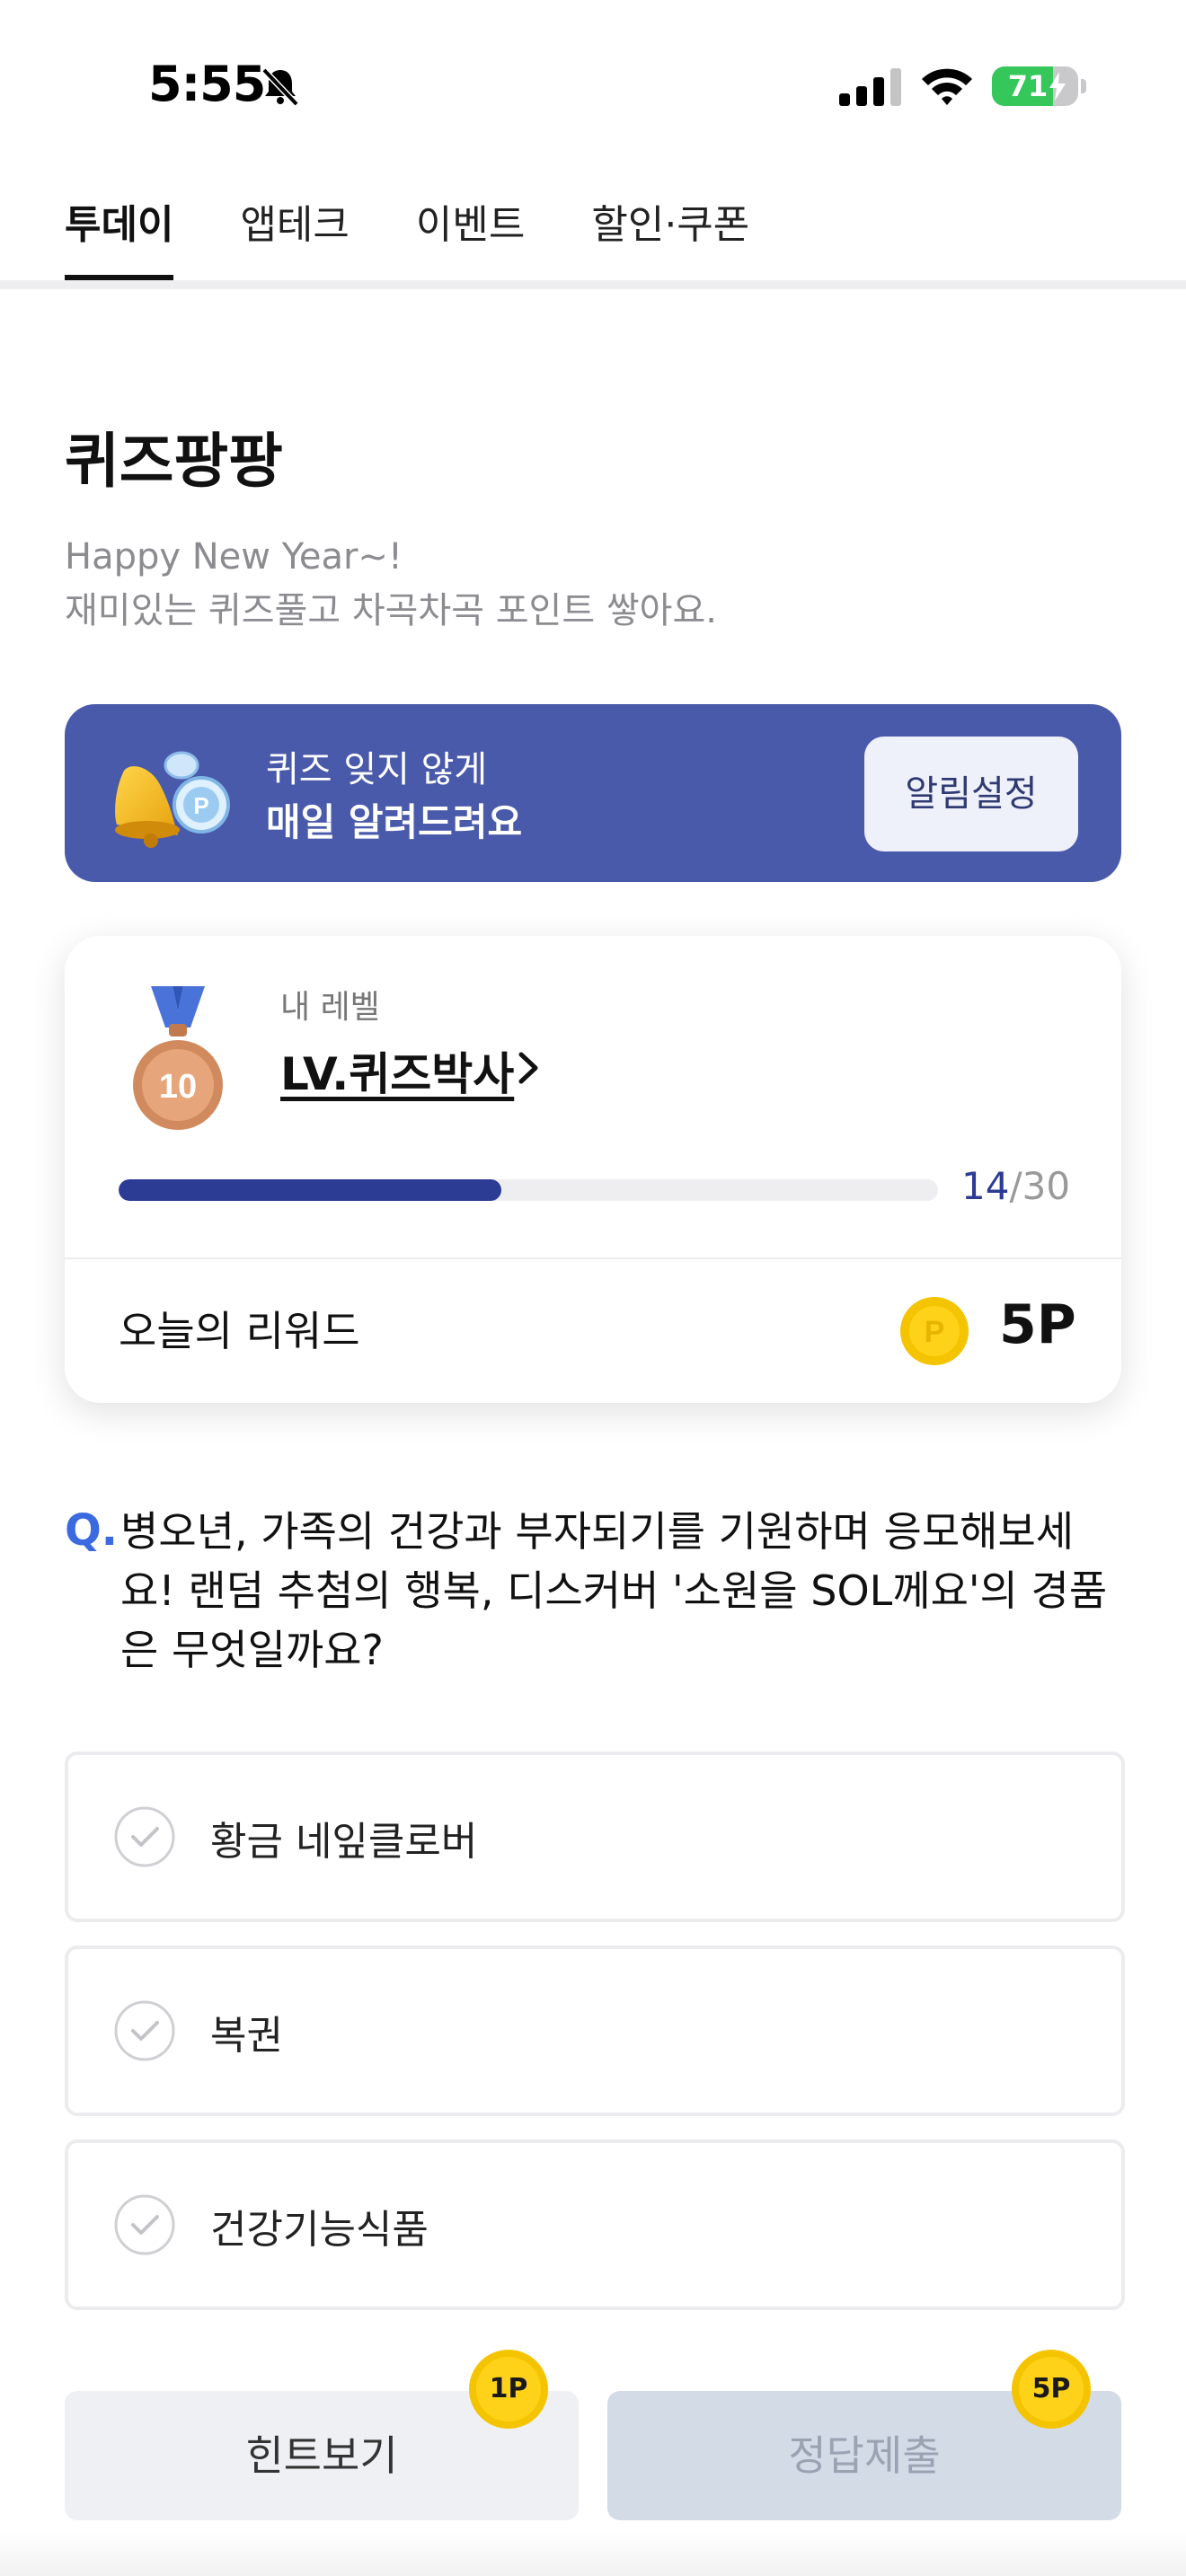 This screenshot has width=1186, height=2576. Describe the element at coordinates (1051, 2388) in the screenshot. I see `submit-reward-label: 5P` at that location.